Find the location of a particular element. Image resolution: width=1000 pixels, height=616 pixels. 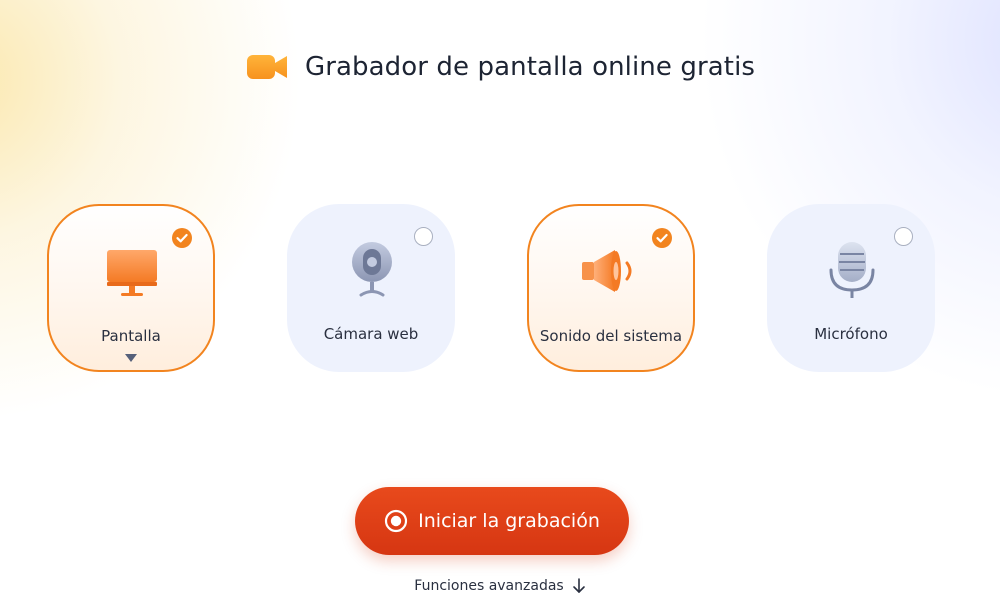

option-card-webcam: Cámara web is located at coordinates (371, 288).